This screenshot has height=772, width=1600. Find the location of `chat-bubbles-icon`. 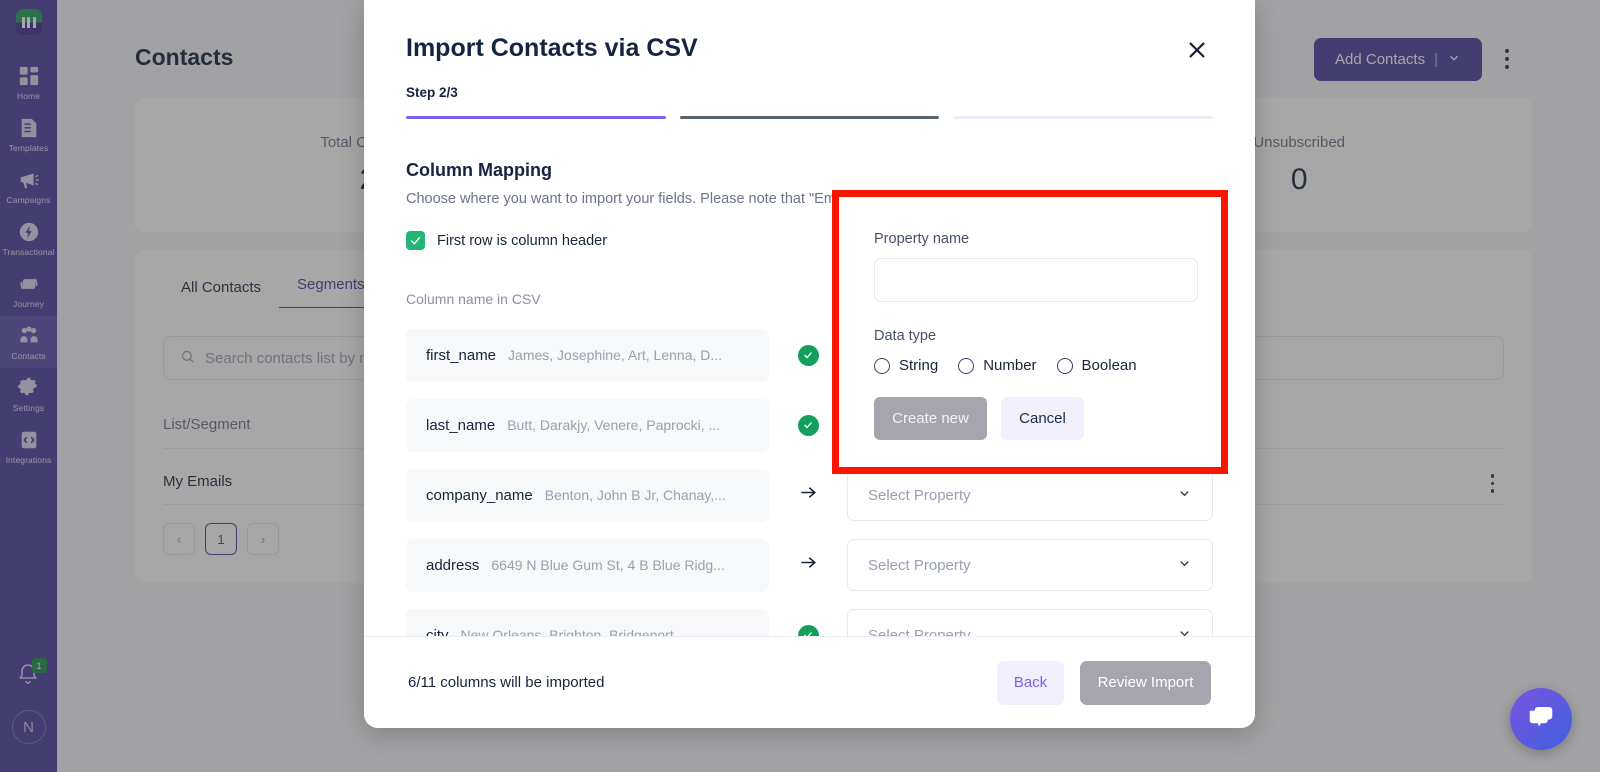

chat-bubbles-icon is located at coordinates (1541, 719).